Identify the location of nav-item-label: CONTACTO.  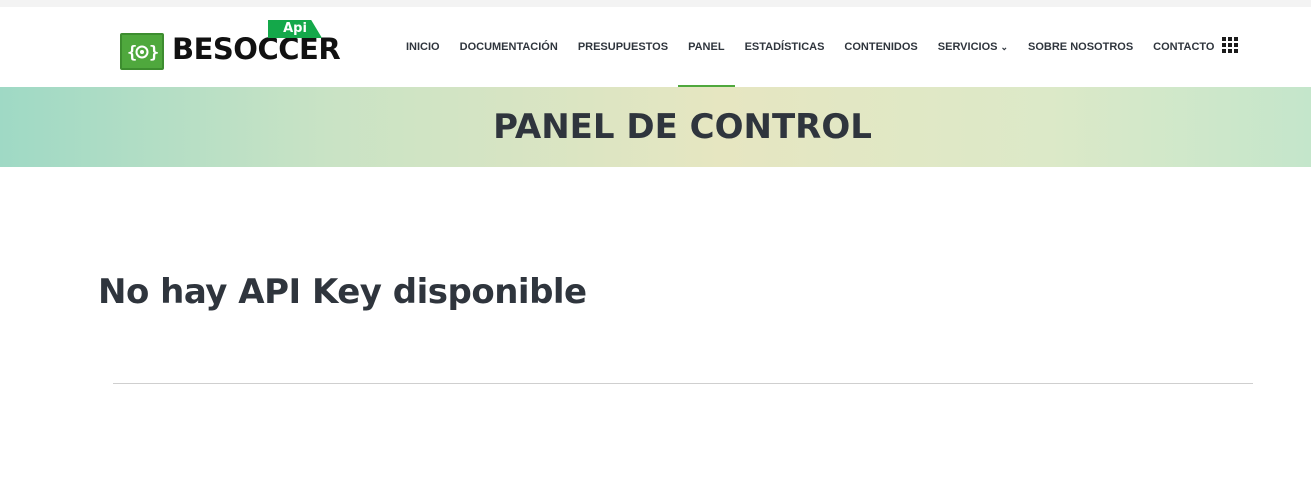
(1184, 47).